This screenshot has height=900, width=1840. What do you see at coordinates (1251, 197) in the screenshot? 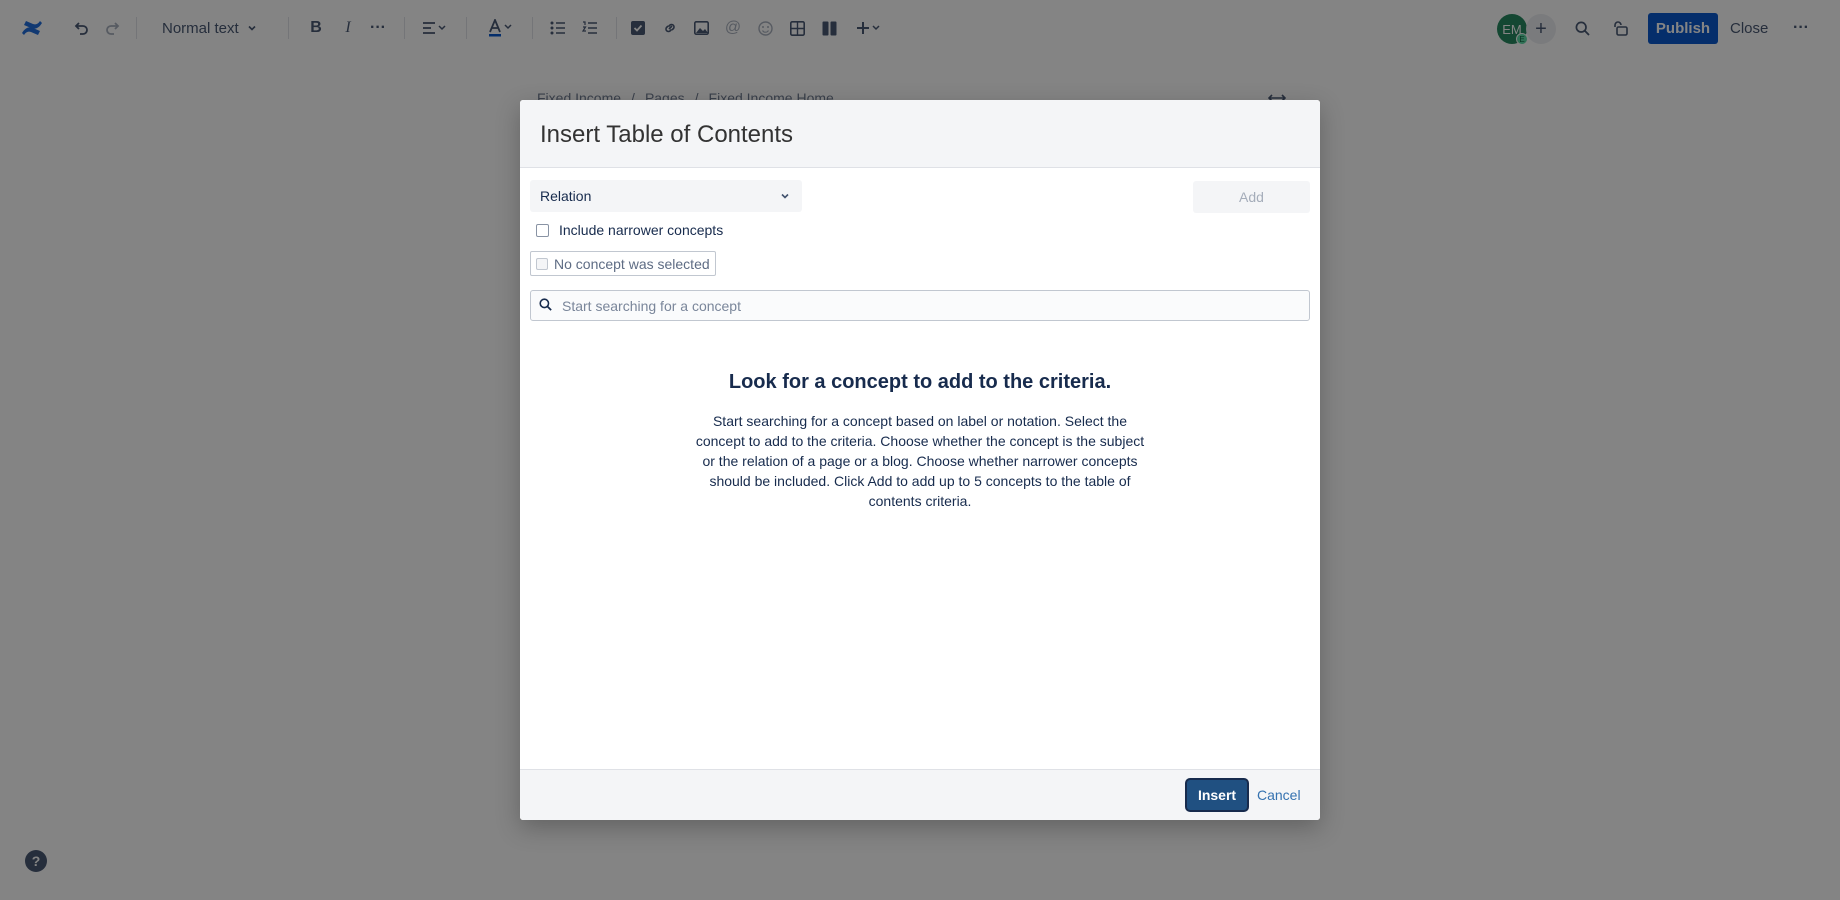
I see `add-button: Add` at bounding box center [1251, 197].